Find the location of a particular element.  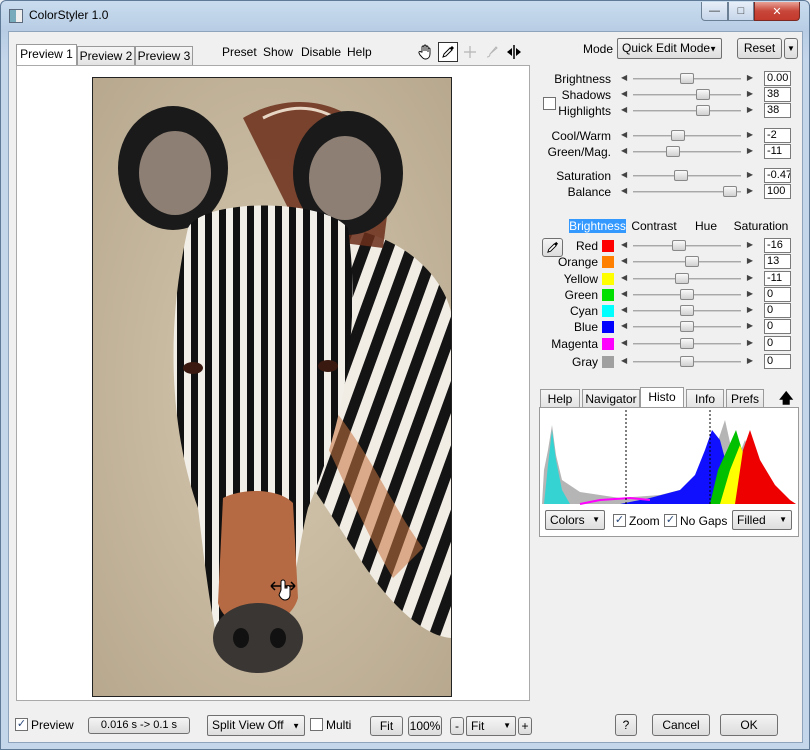

gray-slider: ◀ ▶ is located at coordinates (687, 362).